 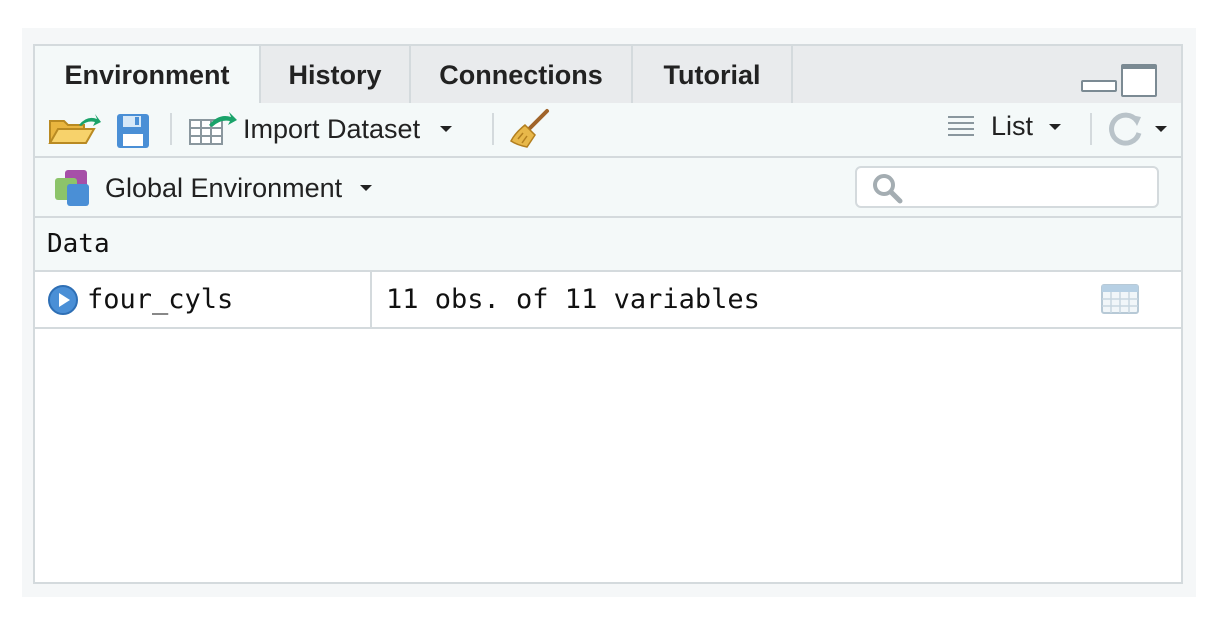 What do you see at coordinates (1012, 126) in the screenshot?
I see `view-mode-label: List` at bounding box center [1012, 126].